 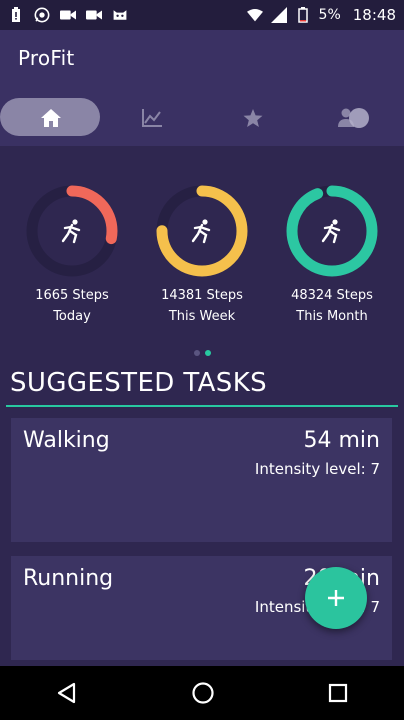 I want to click on ring-period-label: This Month, so click(x=332, y=316).